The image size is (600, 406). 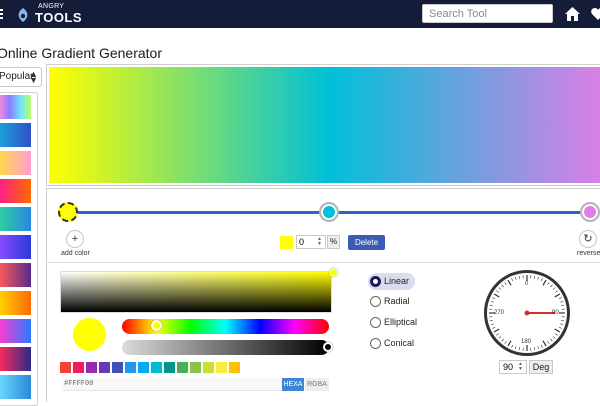 I want to click on dial-label-270: 270, so click(x=499, y=313).